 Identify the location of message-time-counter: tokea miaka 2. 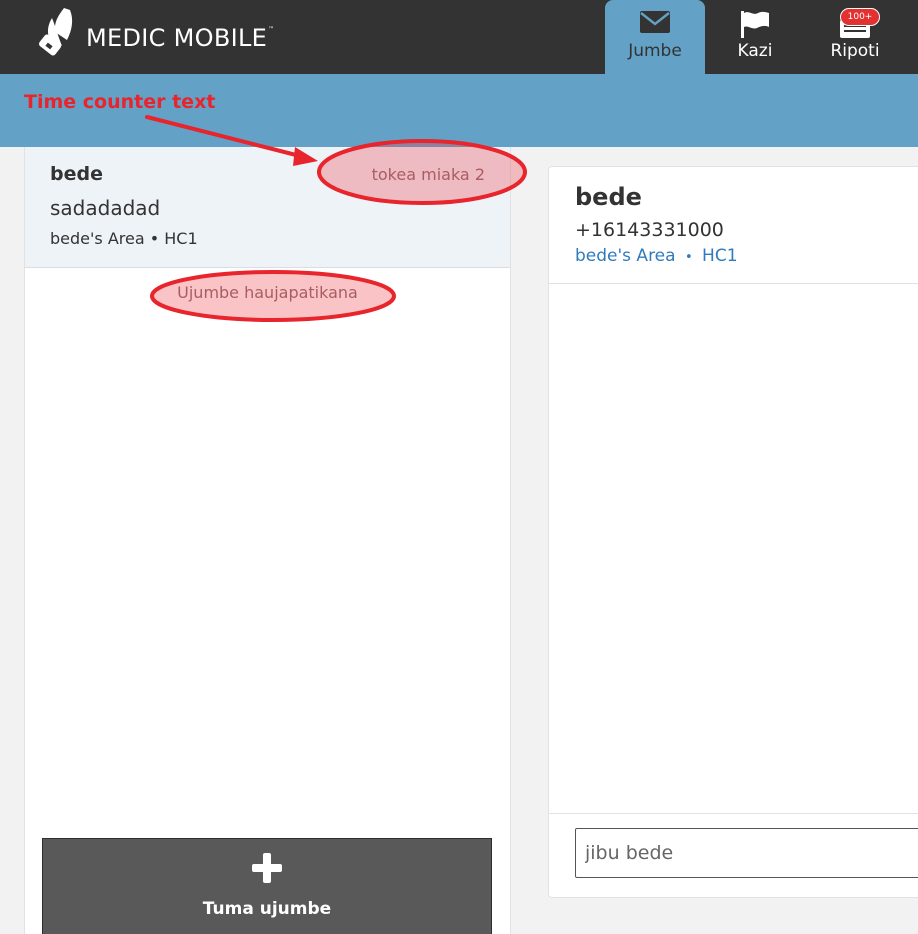
(428, 174).